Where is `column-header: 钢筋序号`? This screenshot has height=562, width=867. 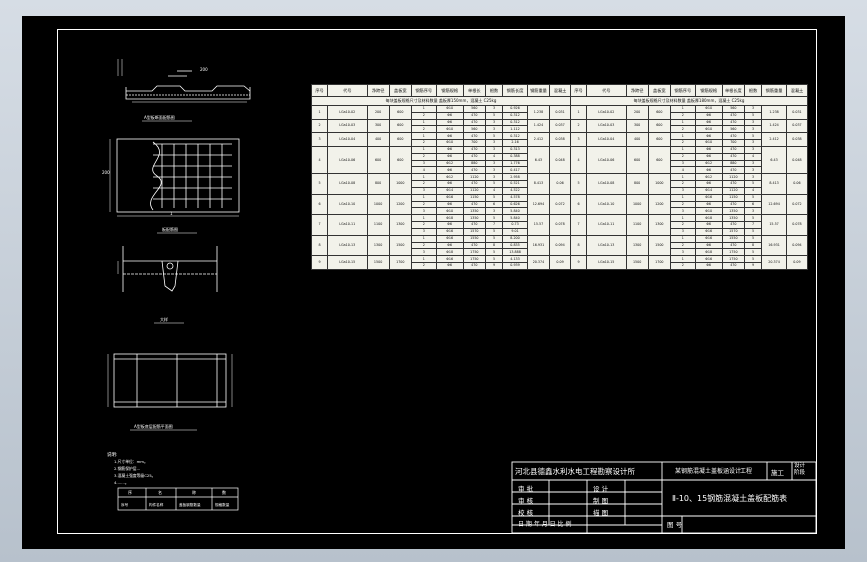 column-header: 钢筋序号 is located at coordinates (423, 90).